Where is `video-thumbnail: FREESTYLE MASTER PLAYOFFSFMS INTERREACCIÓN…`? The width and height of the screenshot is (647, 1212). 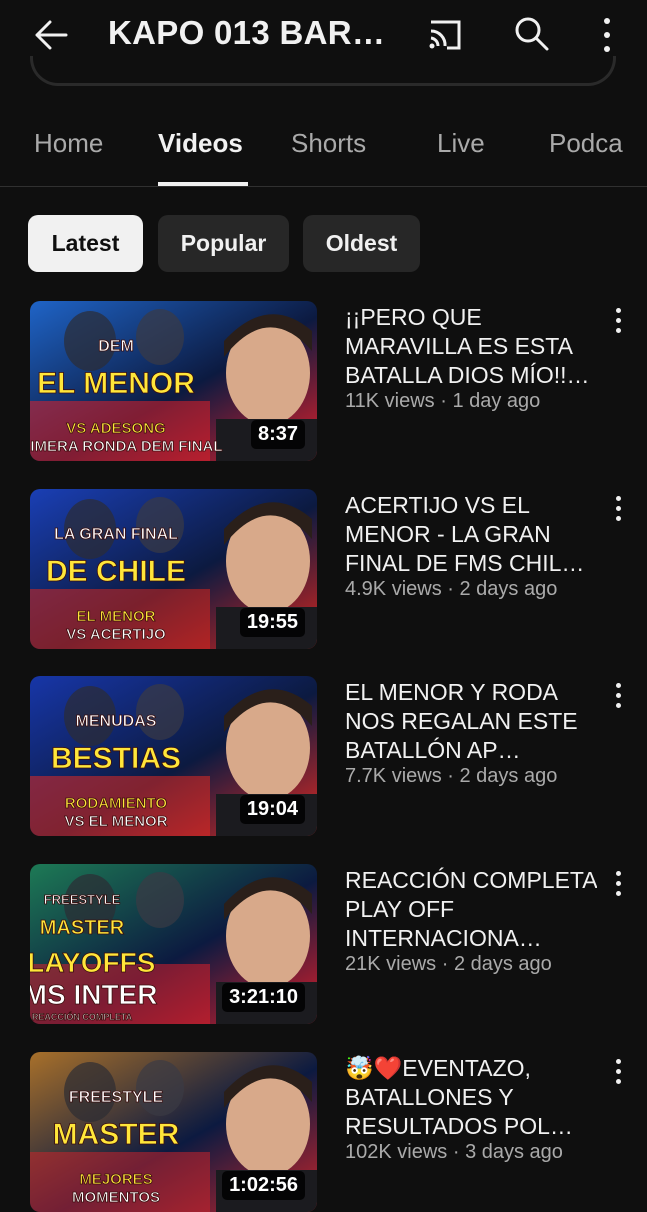
video-thumbnail: FREESTYLE MASTER PLAYOFFSFMS INTERREACCIÓN… is located at coordinates (173, 944).